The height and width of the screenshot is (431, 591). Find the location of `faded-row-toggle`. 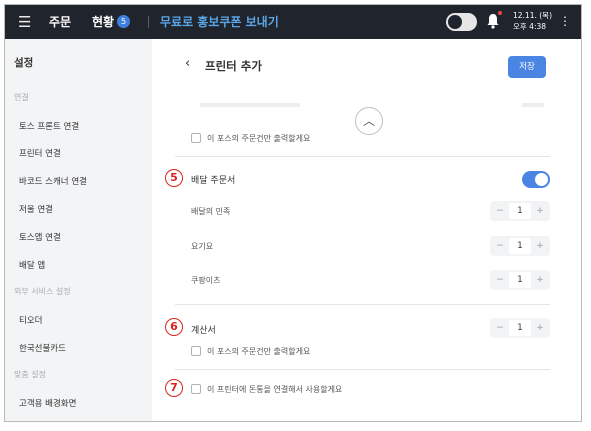

faded-row-toggle is located at coordinates (533, 105).